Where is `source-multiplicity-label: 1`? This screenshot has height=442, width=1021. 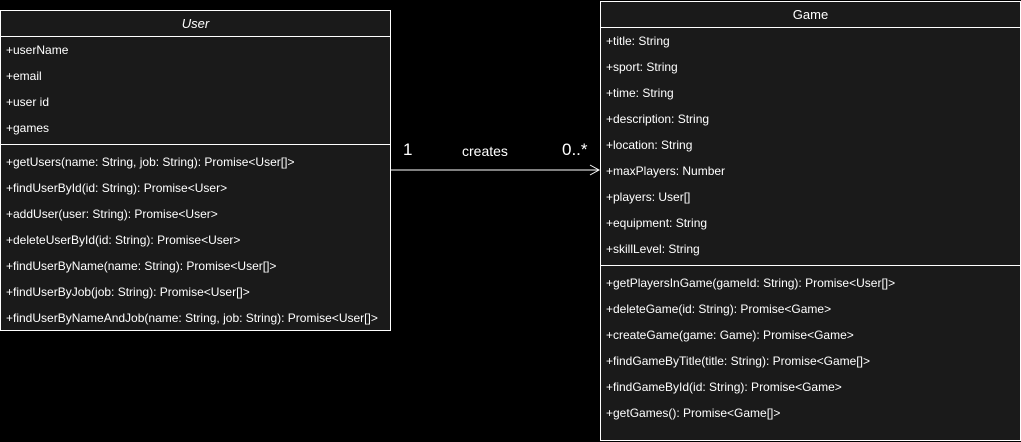
source-multiplicity-label: 1 is located at coordinates (408, 149).